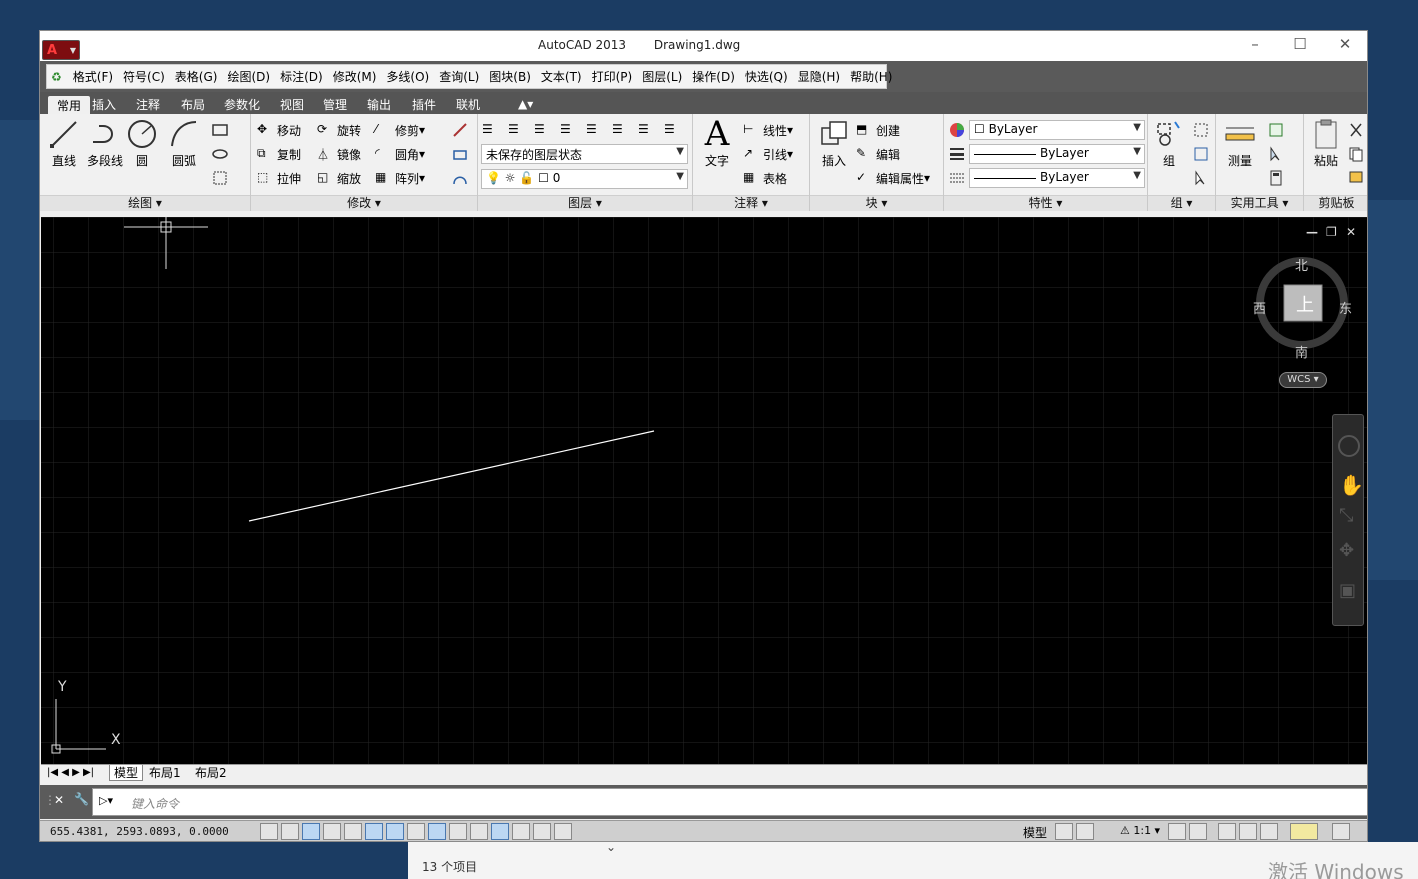 This screenshot has width=1418, height=879. Describe the element at coordinates (460, 178) in the screenshot. I see `offset-button` at that location.